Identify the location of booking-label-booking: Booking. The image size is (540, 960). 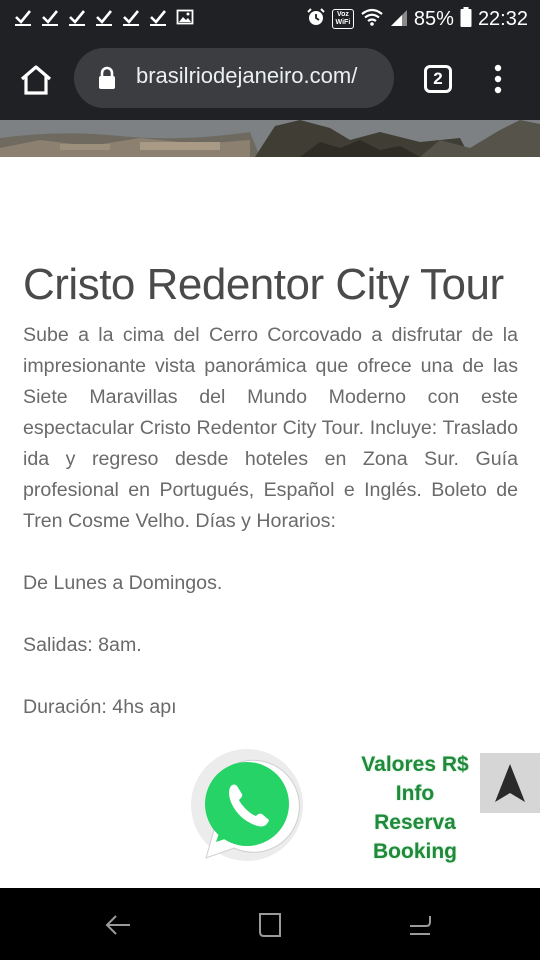
(415, 851).